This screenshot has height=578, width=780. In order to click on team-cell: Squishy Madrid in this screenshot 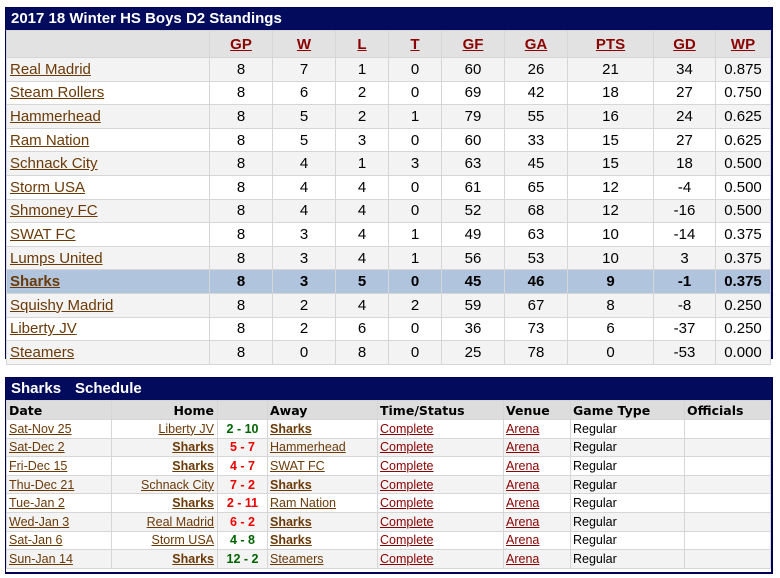, I will do `click(108, 305)`.